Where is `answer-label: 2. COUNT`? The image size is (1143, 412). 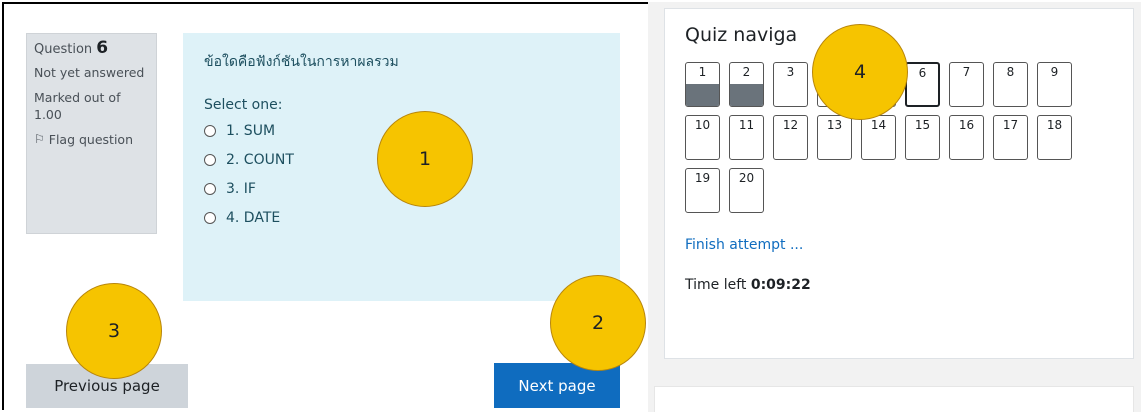
answer-label: 2. COUNT is located at coordinates (260, 160).